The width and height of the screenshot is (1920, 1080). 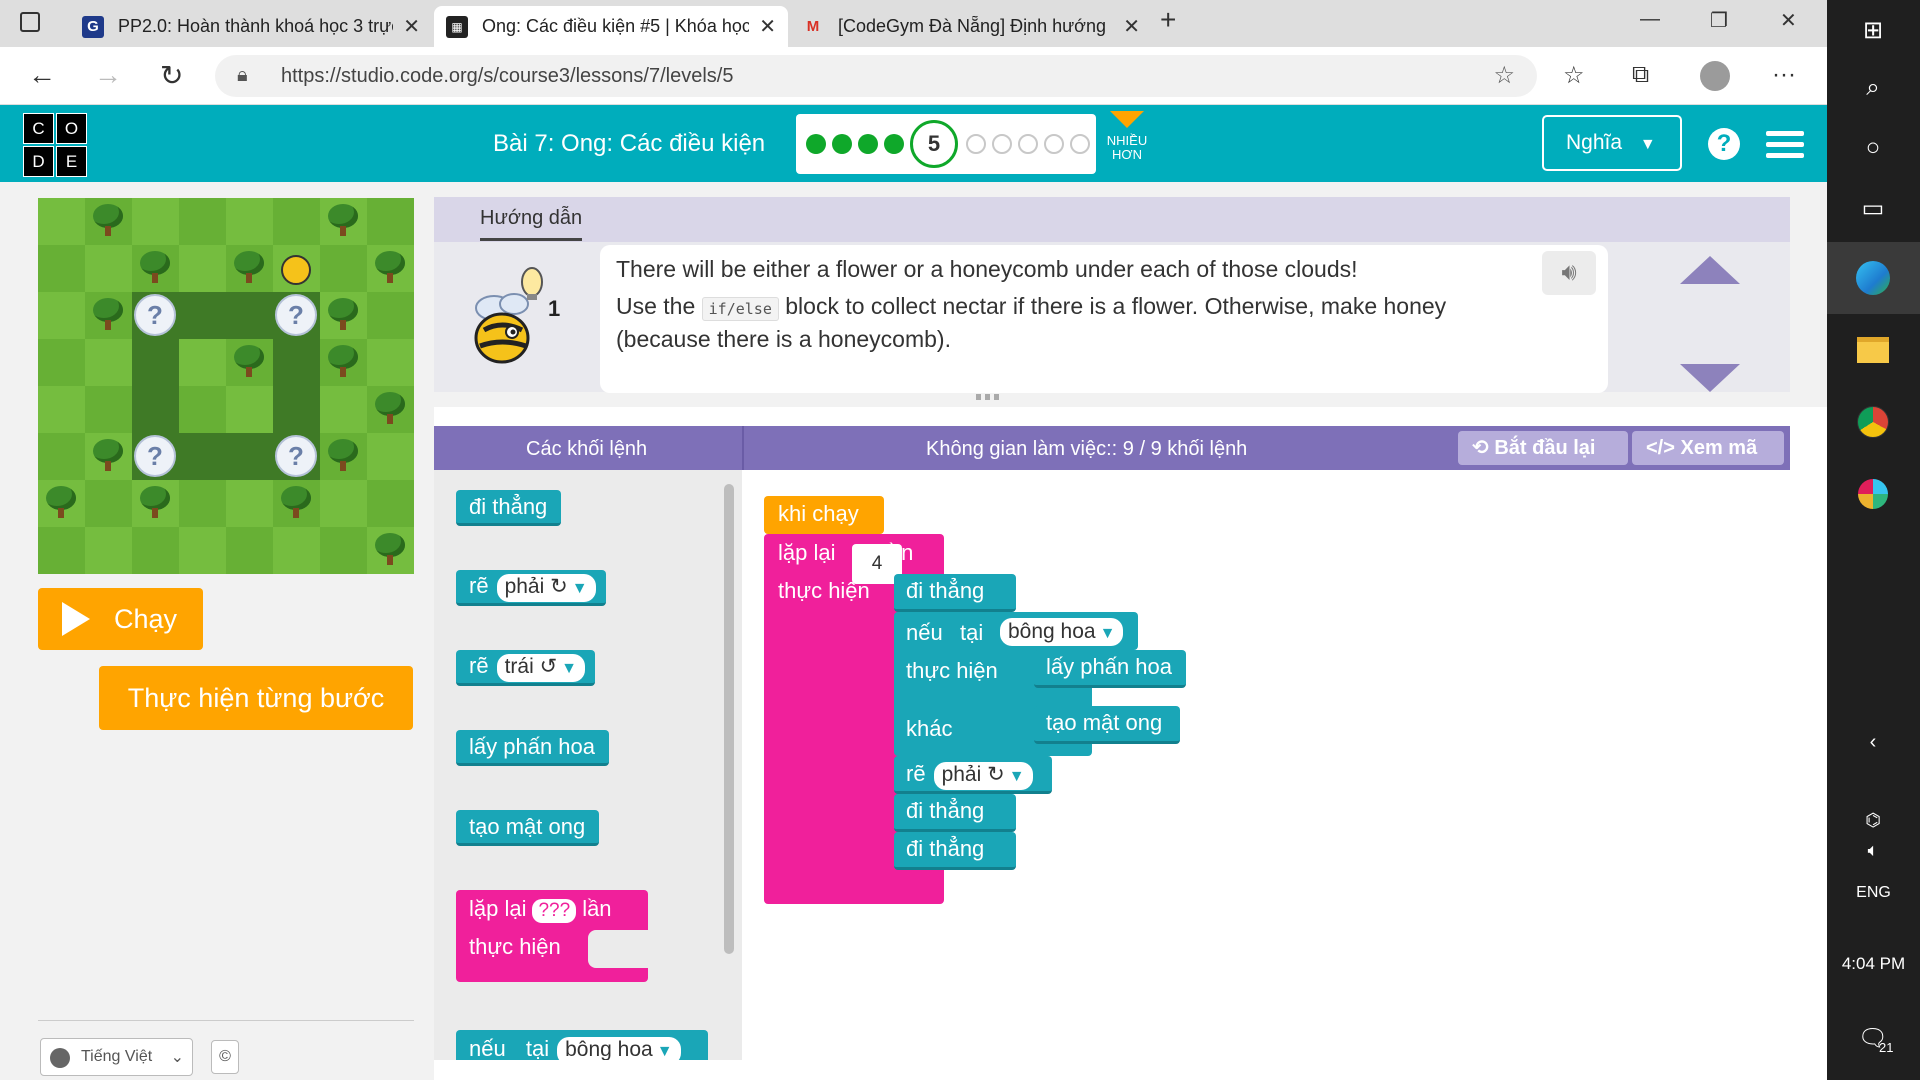 I want to click on tab-title: [CodeGym Đà Nẵng] Định hướng, so click(x=972, y=26).